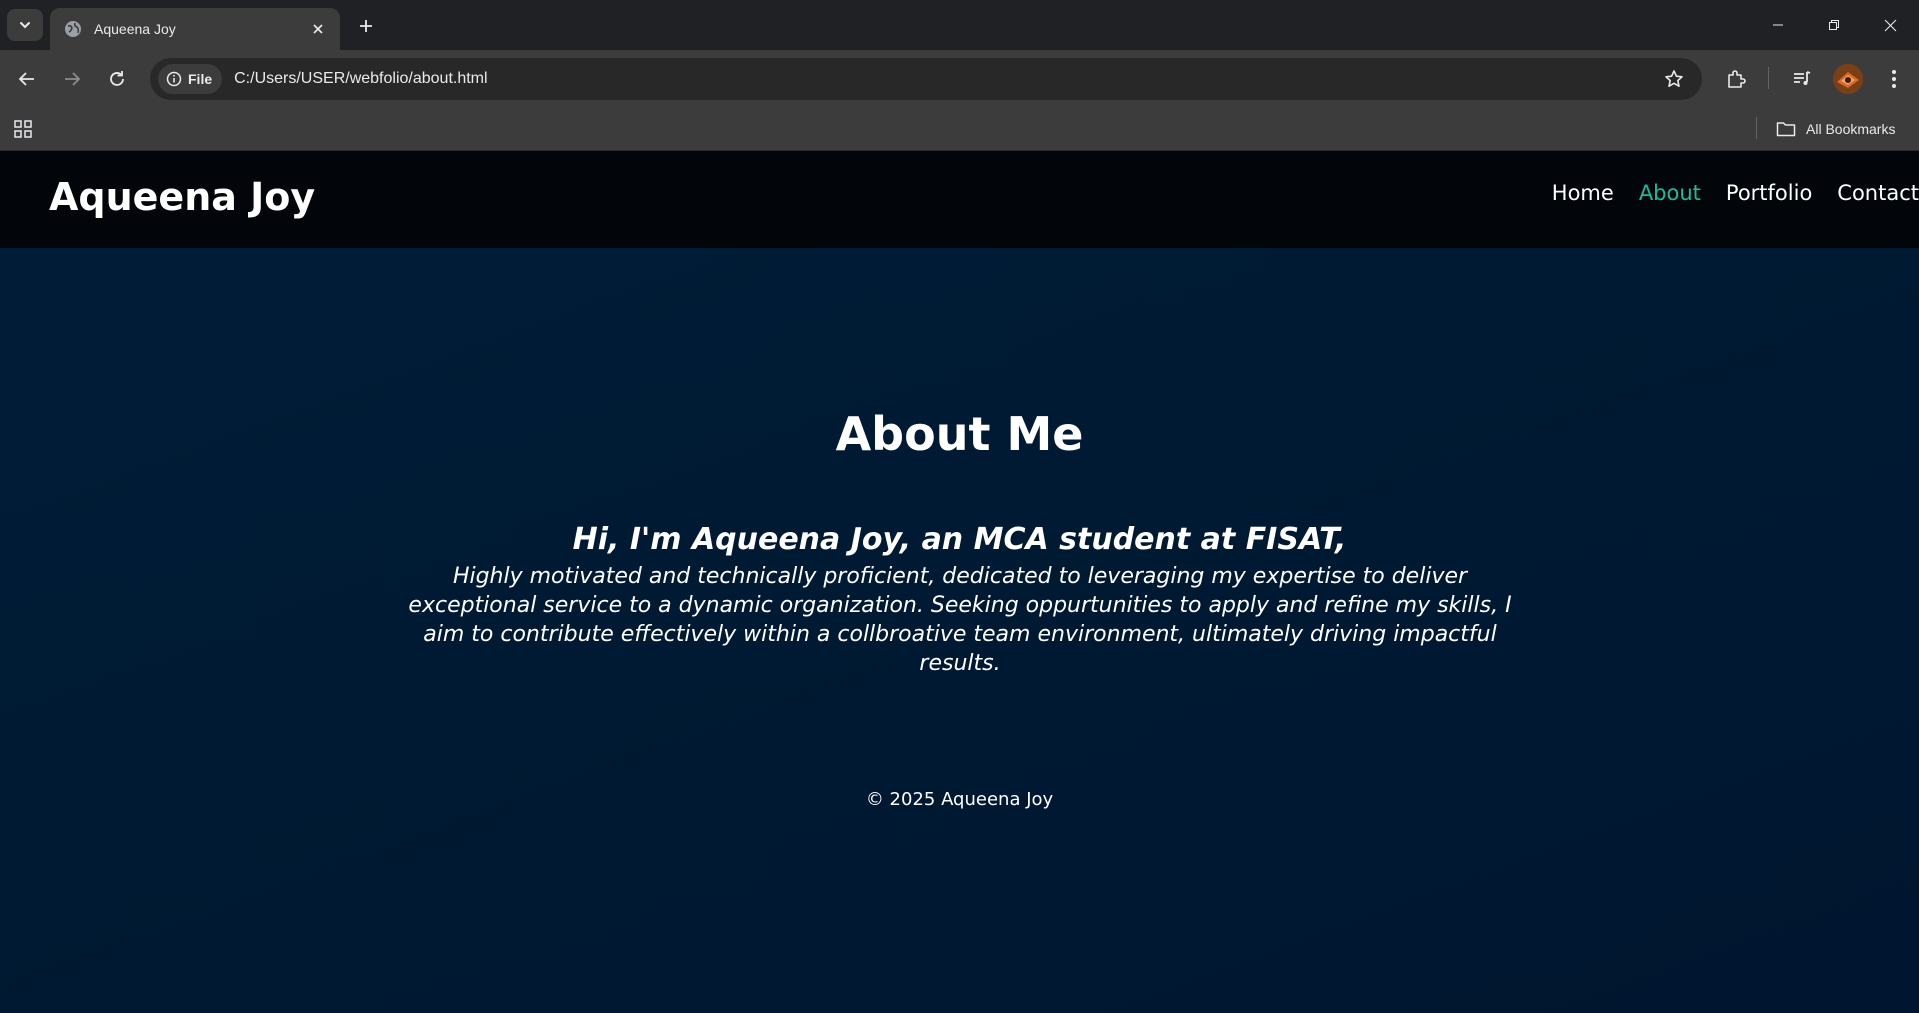  Describe the element at coordinates (200, 79) in the screenshot. I see `site-chip-label: File` at that location.